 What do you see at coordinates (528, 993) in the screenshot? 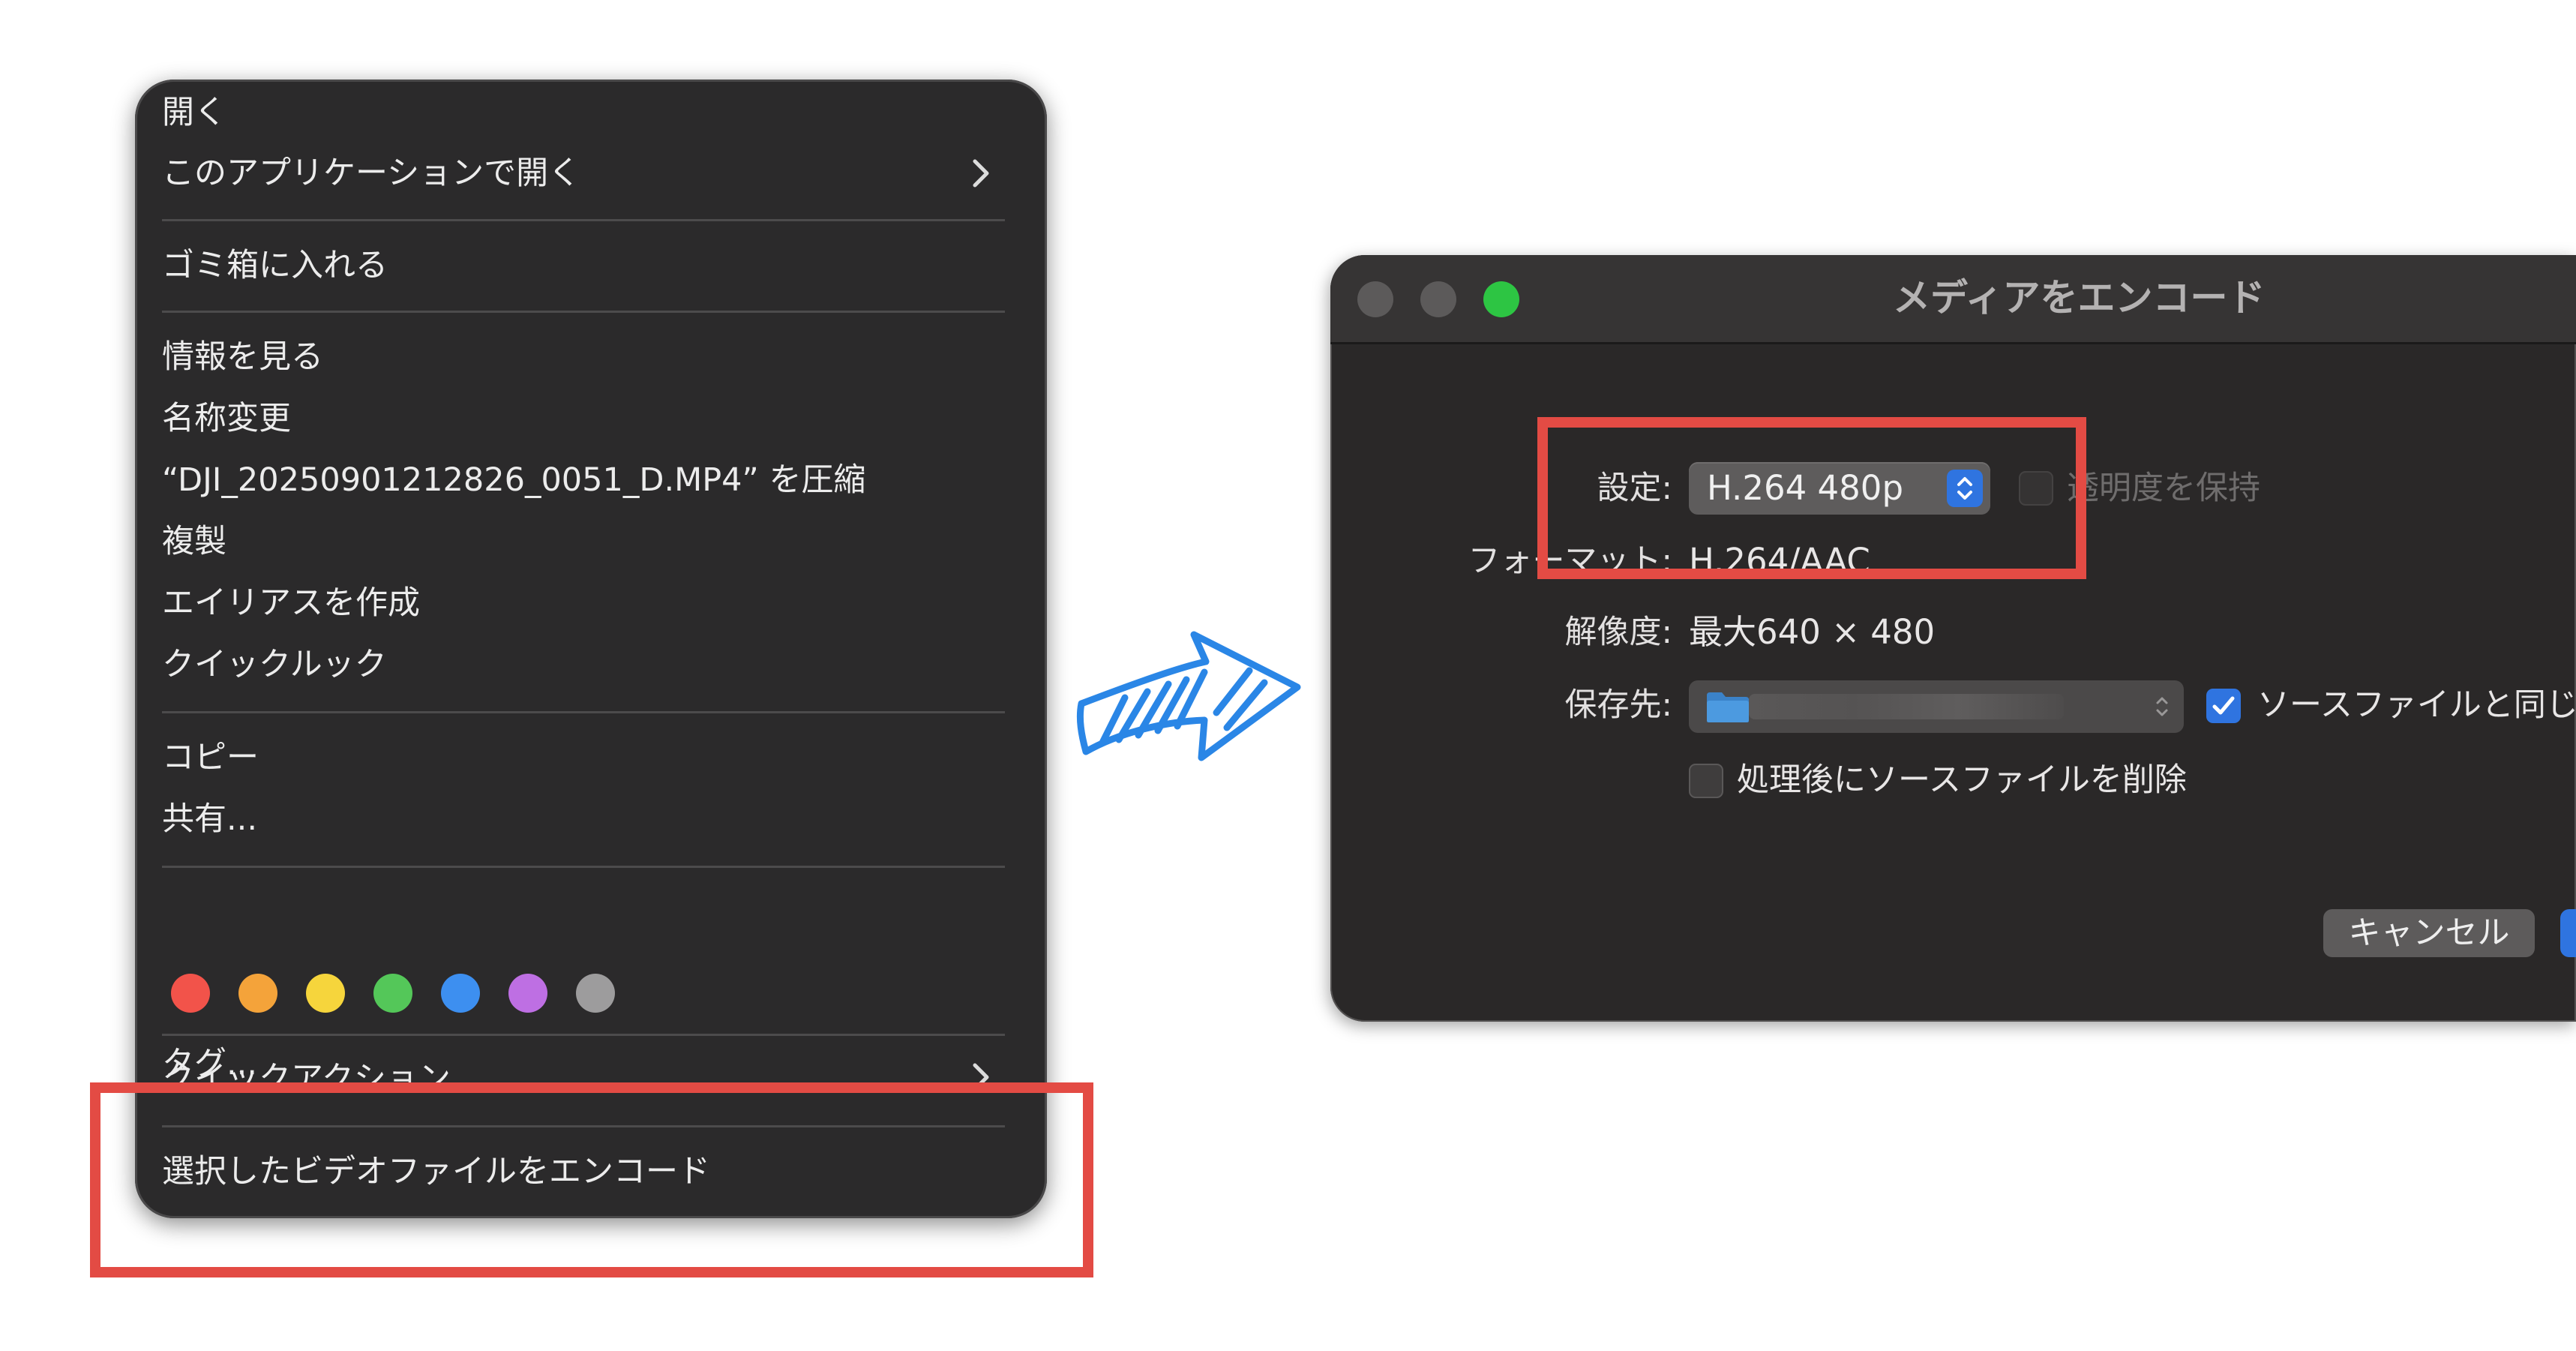
I see `tag-color-purple` at bounding box center [528, 993].